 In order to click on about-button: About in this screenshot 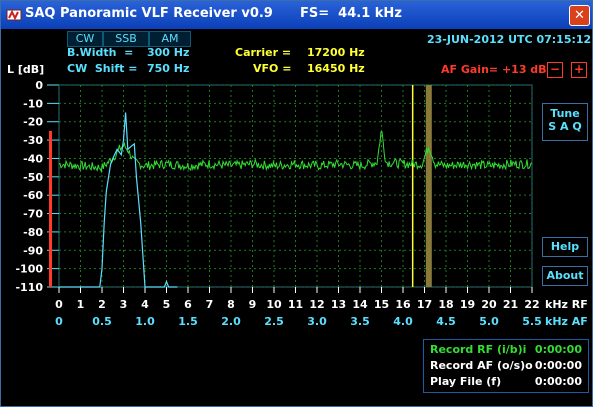, I will do `click(565, 276)`.